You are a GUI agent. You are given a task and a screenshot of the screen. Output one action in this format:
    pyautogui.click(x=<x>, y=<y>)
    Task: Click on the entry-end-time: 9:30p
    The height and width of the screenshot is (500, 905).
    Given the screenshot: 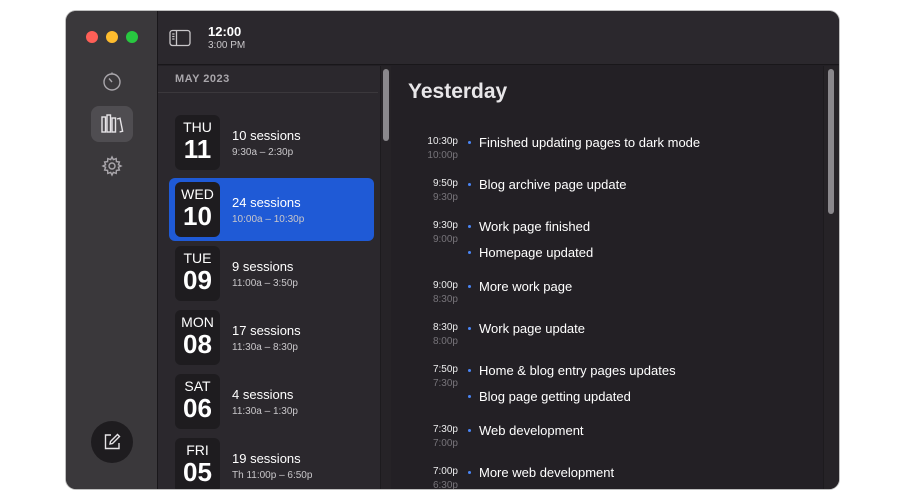 What is the action you would take?
    pyautogui.click(x=445, y=225)
    